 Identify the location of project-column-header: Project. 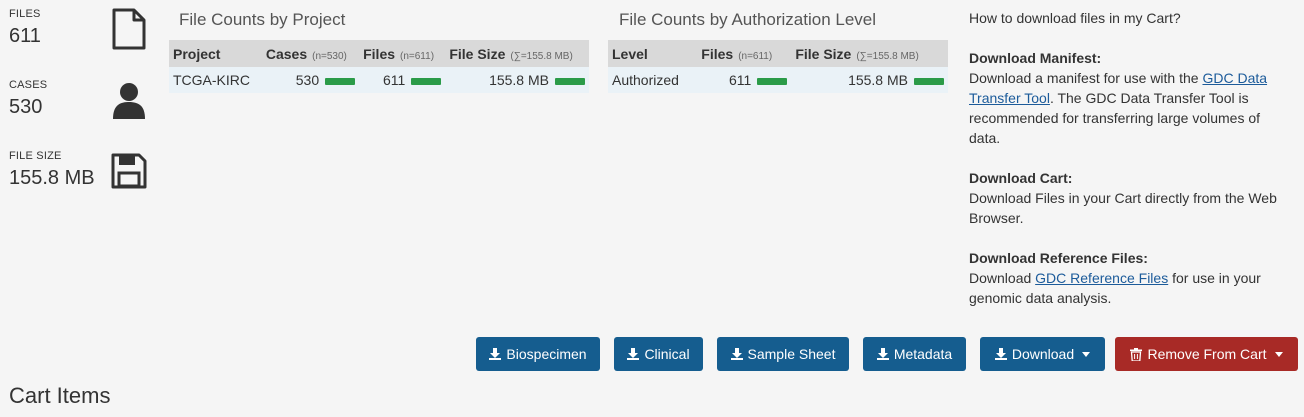
(215, 53).